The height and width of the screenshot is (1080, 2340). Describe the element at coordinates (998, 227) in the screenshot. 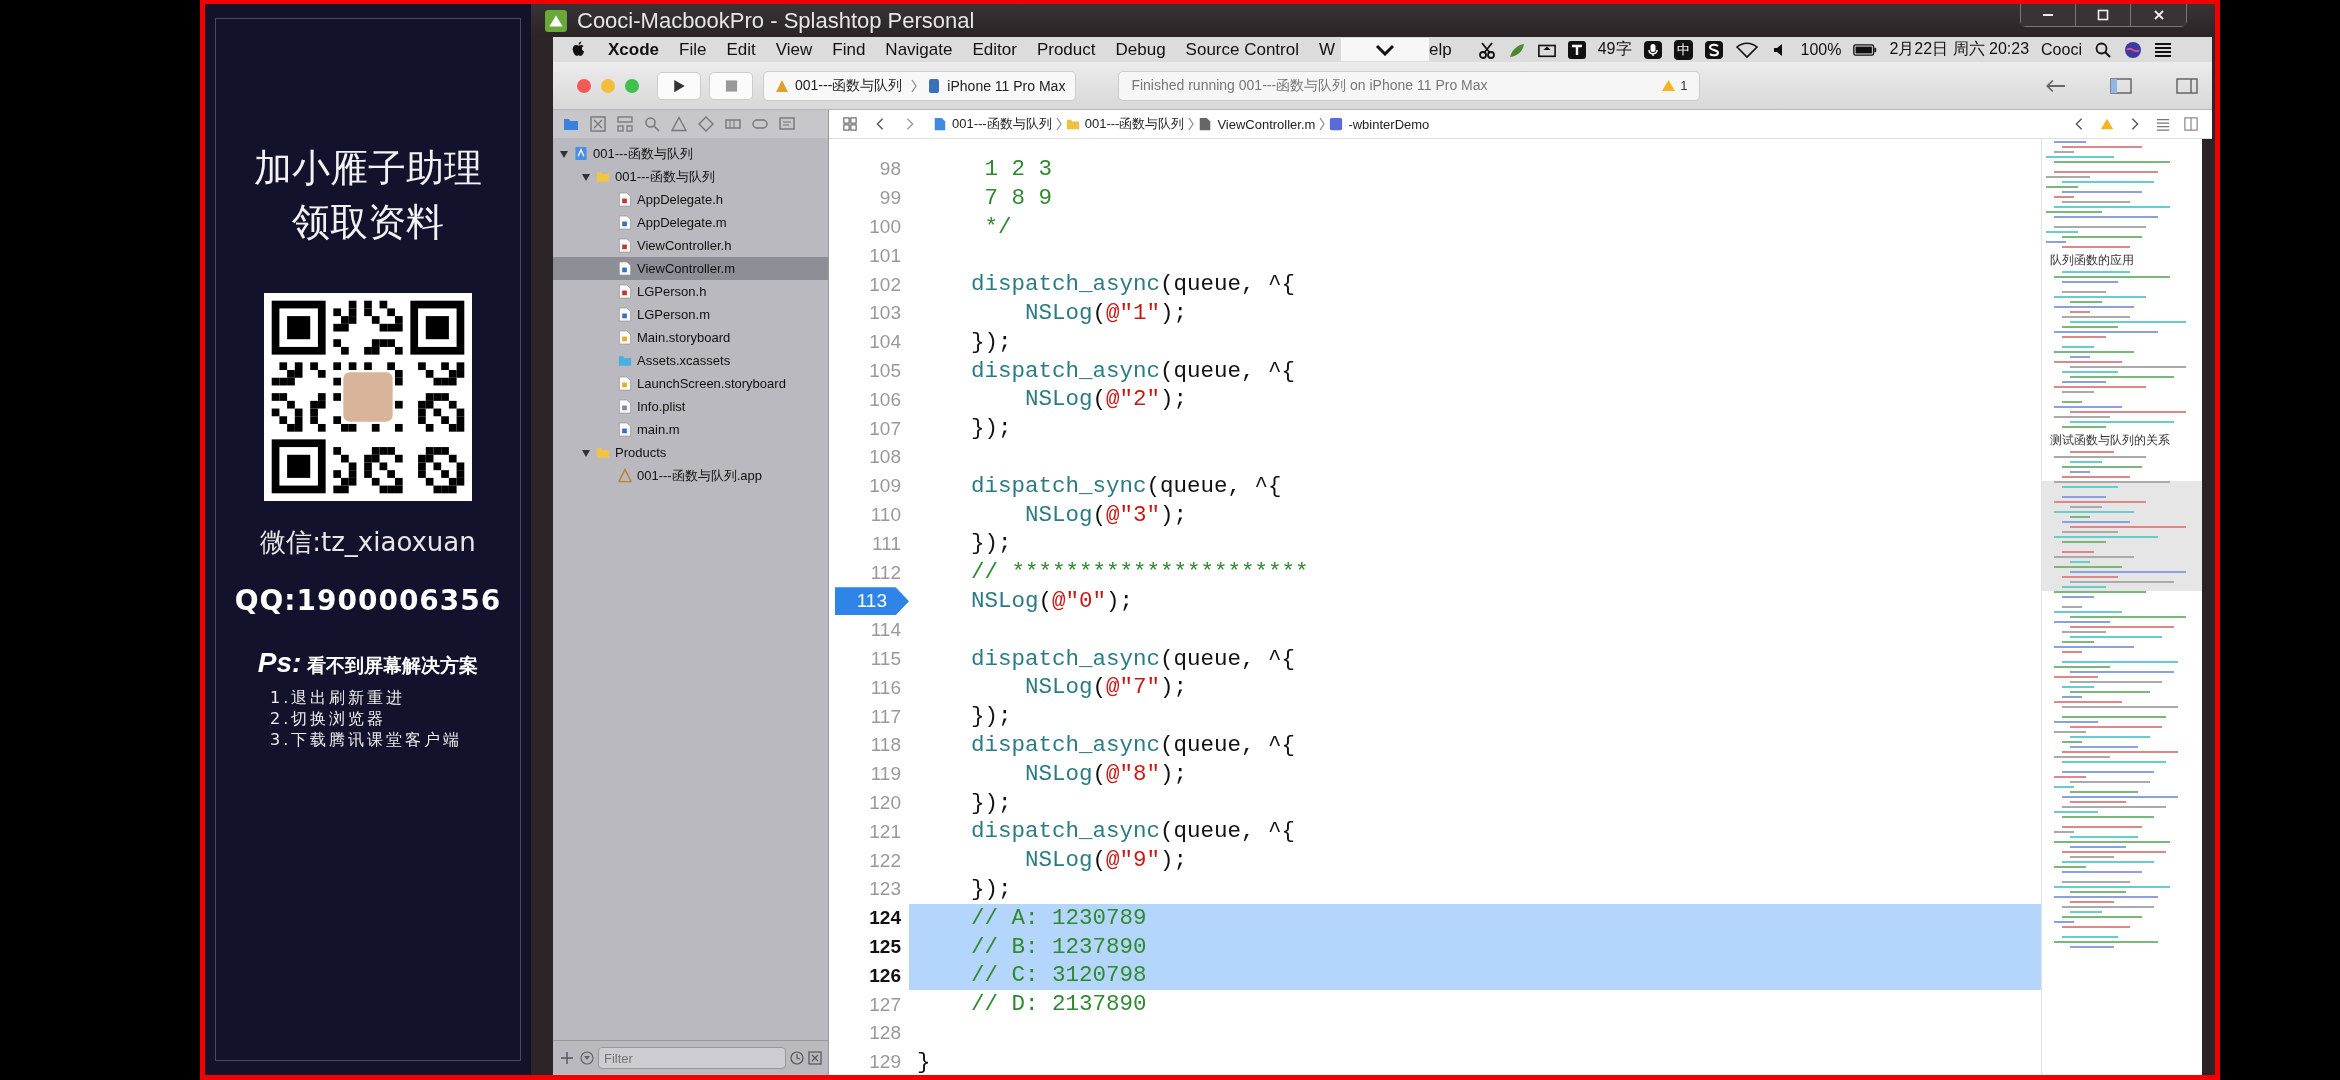

I see `code-line: */` at that location.